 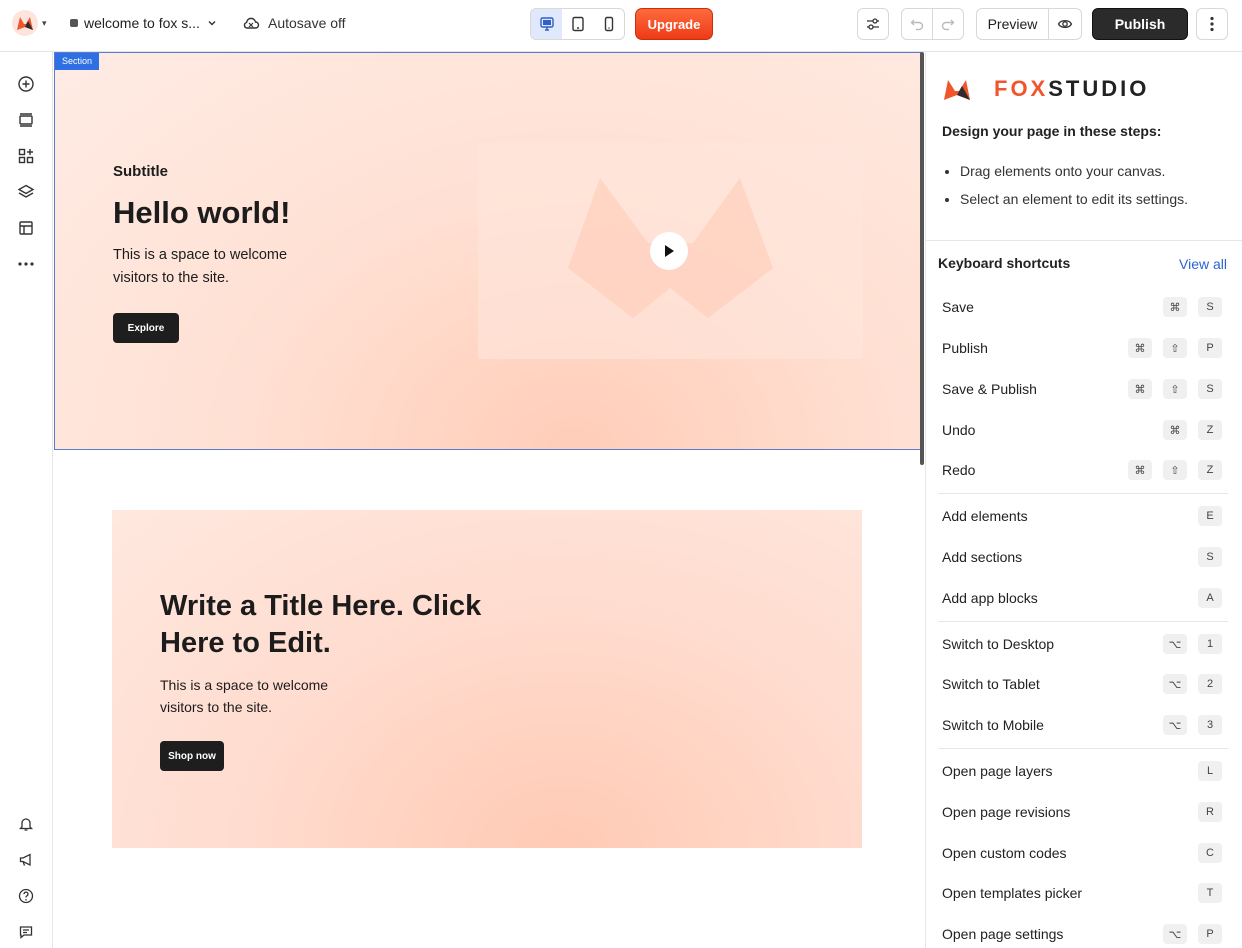 What do you see at coordinates (989, 389) in the screenshot?
I see `shortcut-label: Save & Publish` at bounding box center [989, 389].